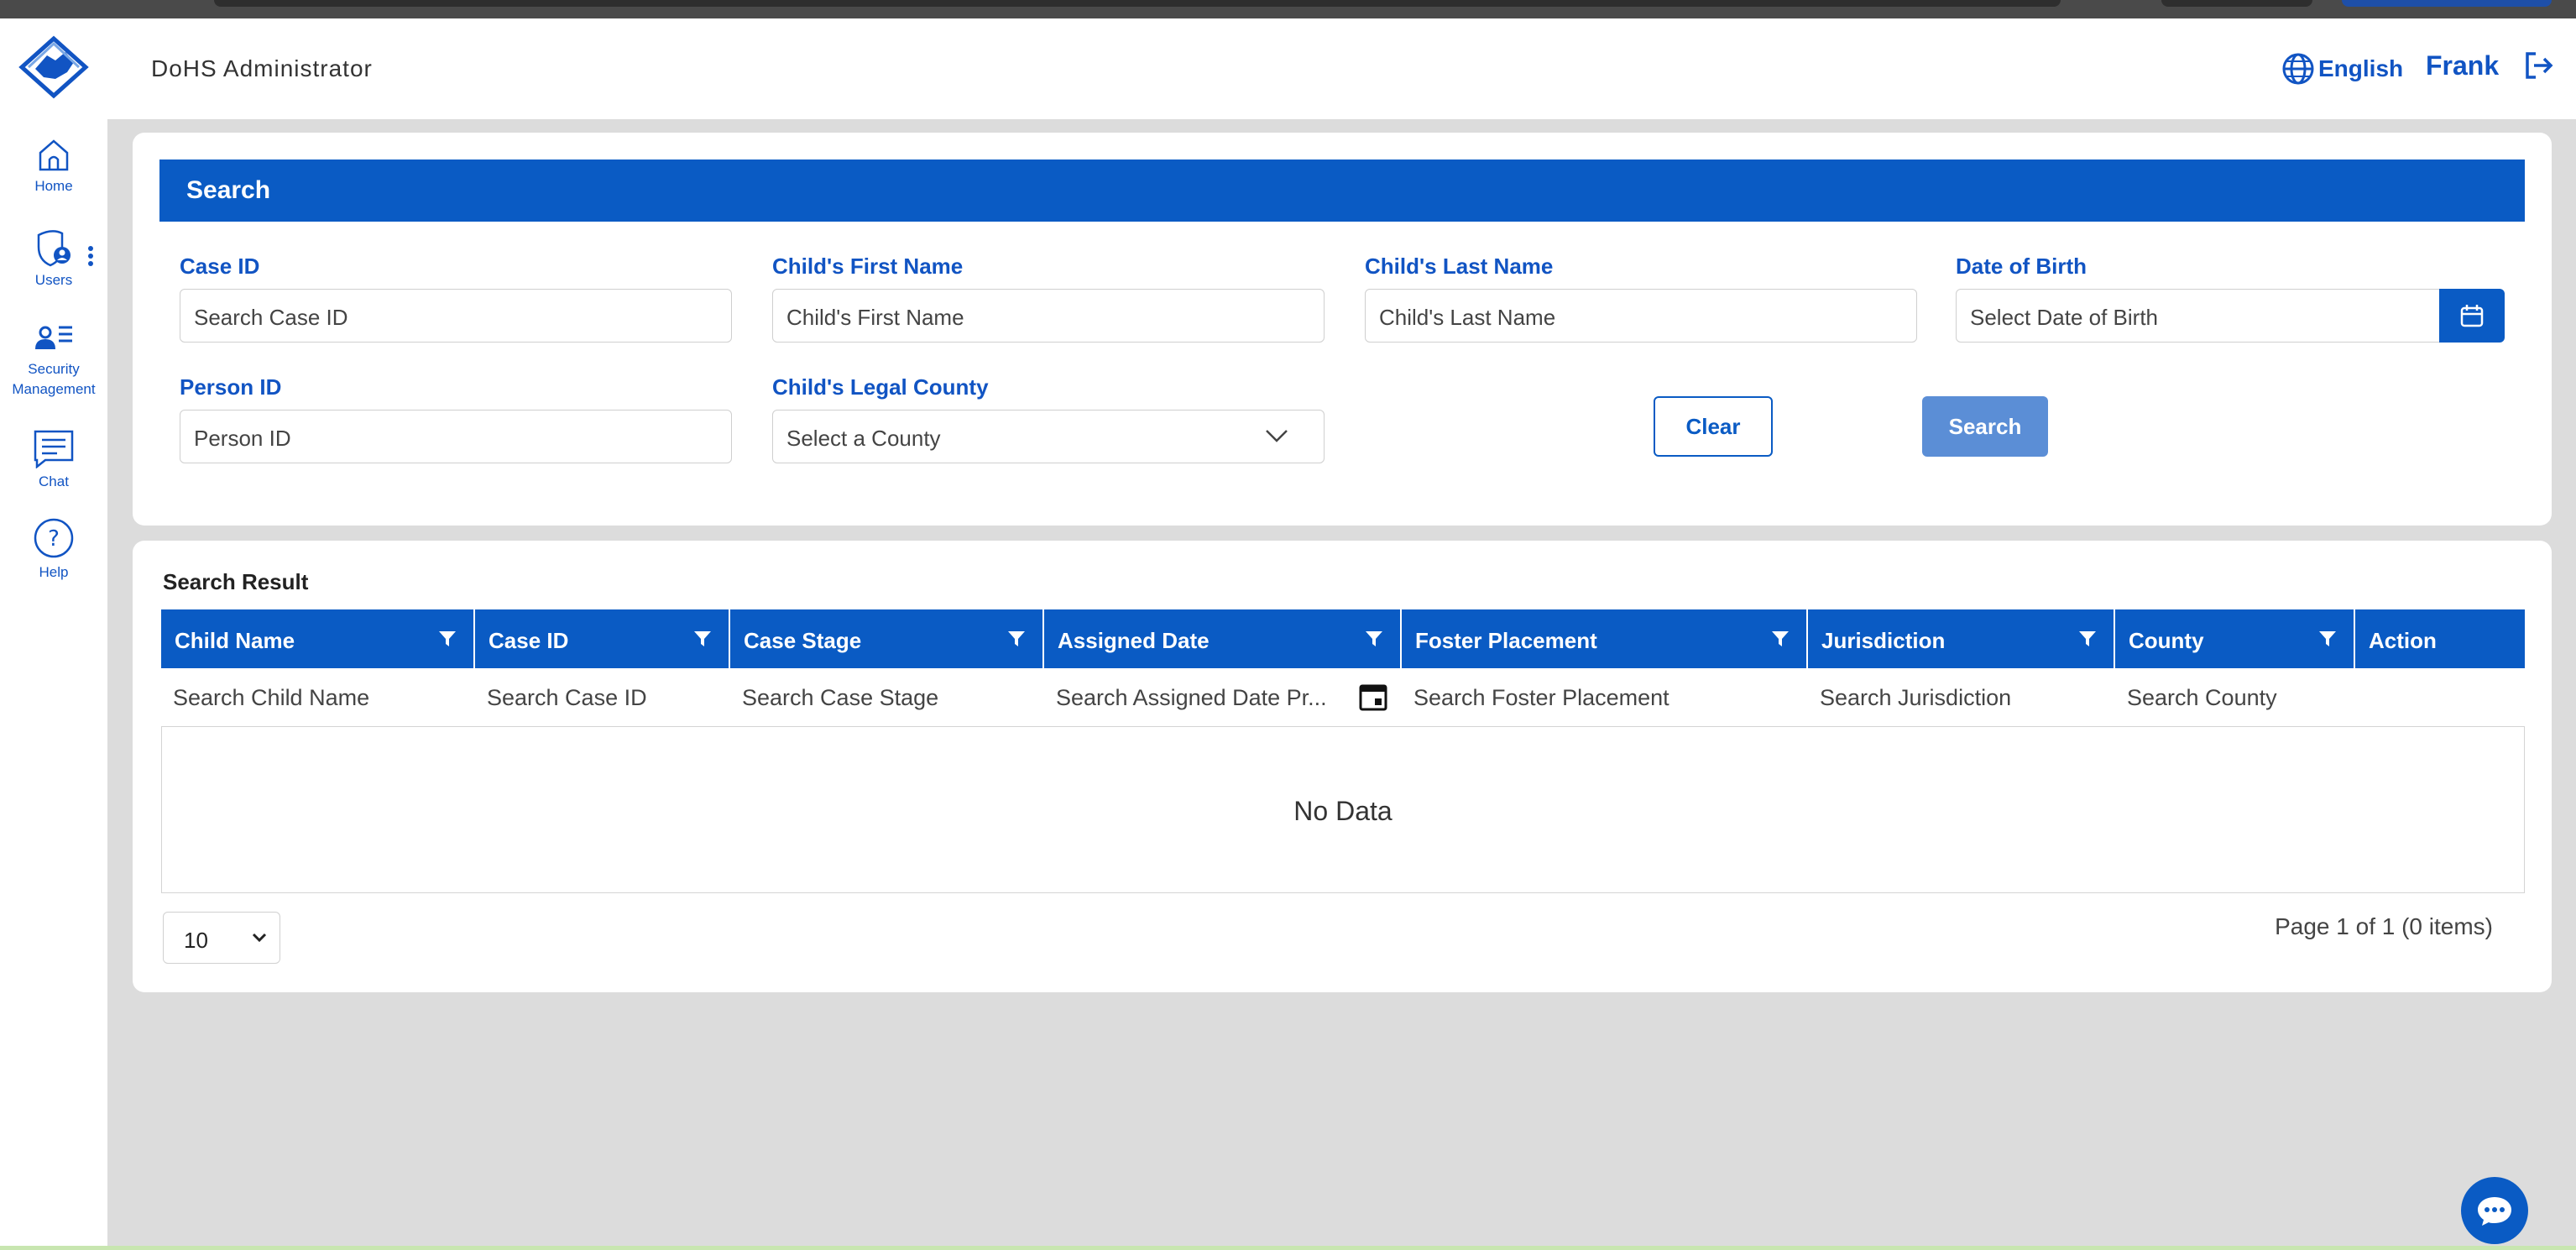  Describe the element at coordinates (196, 940) in the screenshot. I see `page-size-value: 10` at that location.